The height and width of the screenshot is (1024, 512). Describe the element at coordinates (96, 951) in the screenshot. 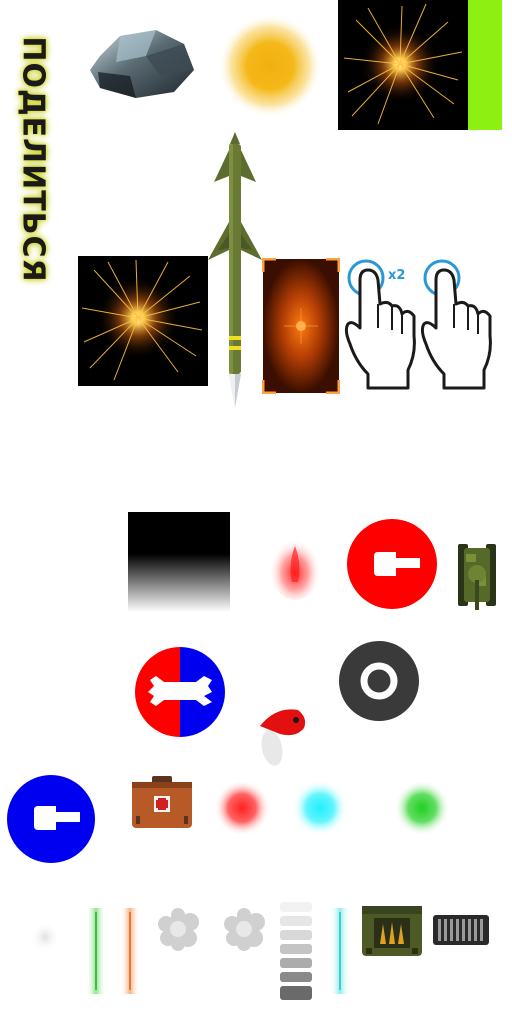

I see `light-streak-green` at that location.